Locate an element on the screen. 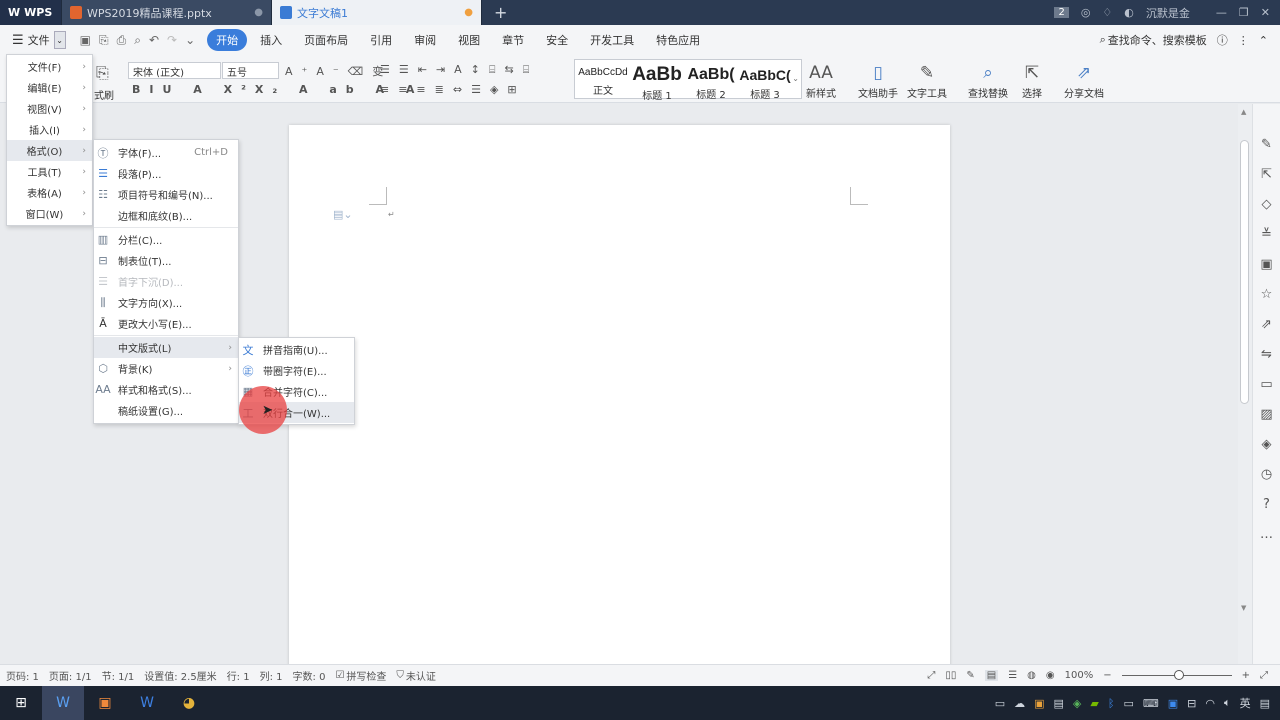  menu-item-background: ⬡ 背景(K) › is located at coordinates (166, 368).